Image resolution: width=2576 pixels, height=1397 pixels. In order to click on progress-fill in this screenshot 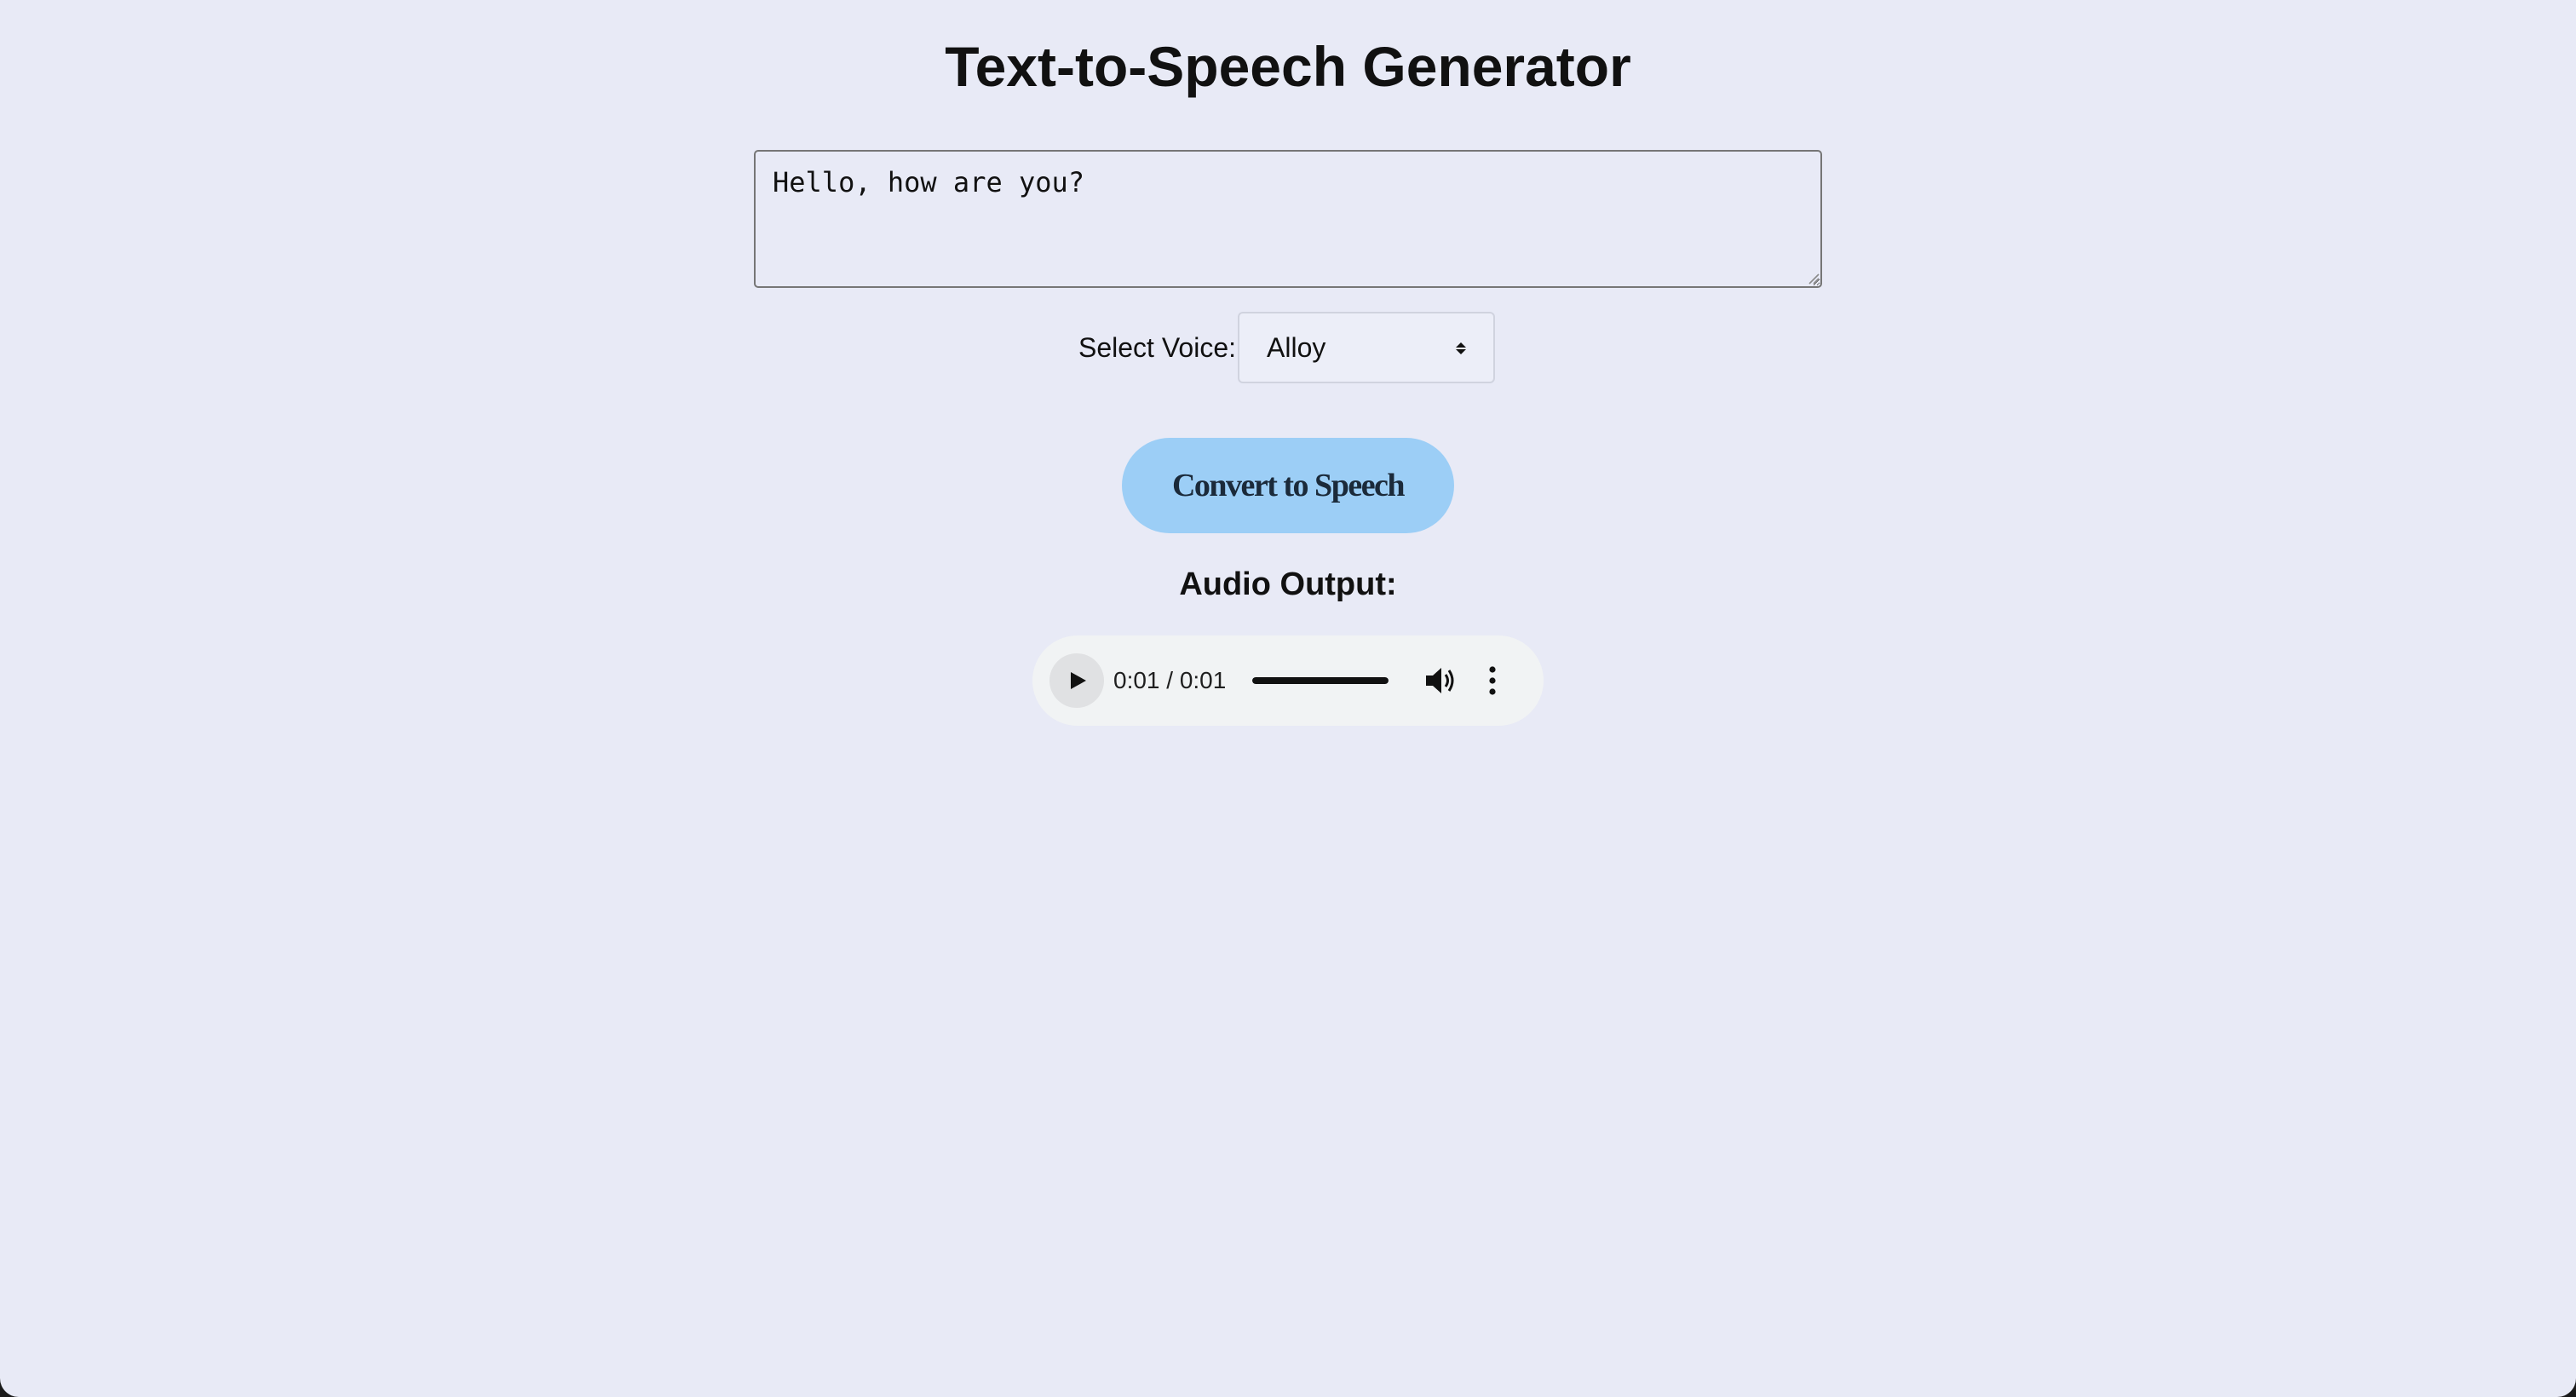, I will do `click(1321, 681)`.